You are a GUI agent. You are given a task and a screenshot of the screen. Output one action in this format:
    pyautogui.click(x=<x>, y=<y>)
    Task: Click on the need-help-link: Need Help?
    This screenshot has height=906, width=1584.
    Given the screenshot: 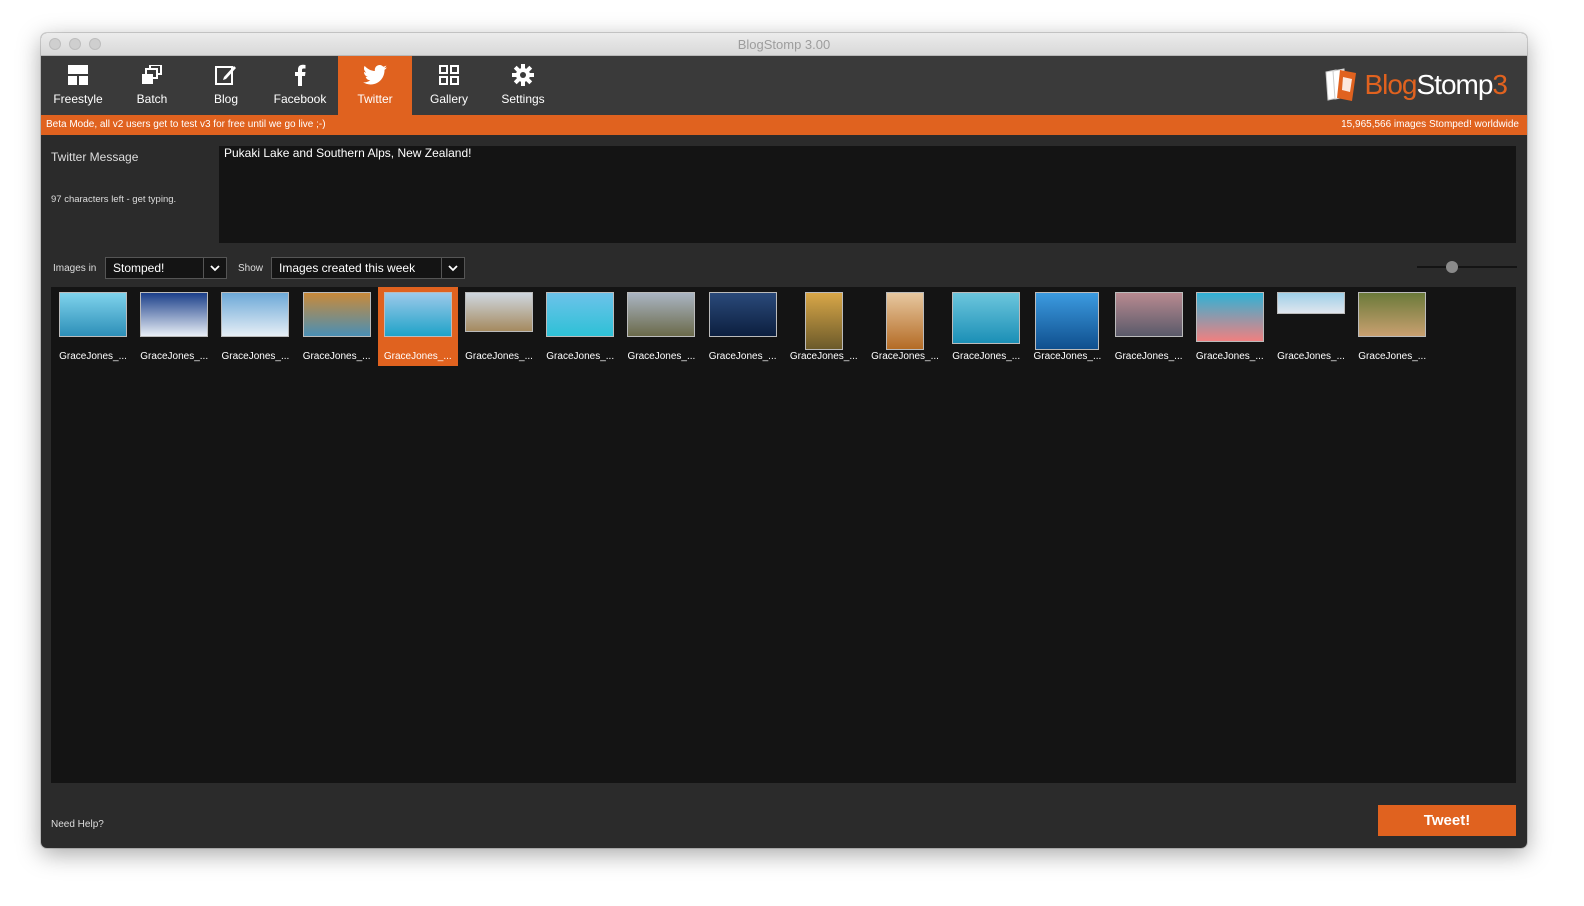 What is the action you would take?
    pyautogui.click(x=77, y=824)
    